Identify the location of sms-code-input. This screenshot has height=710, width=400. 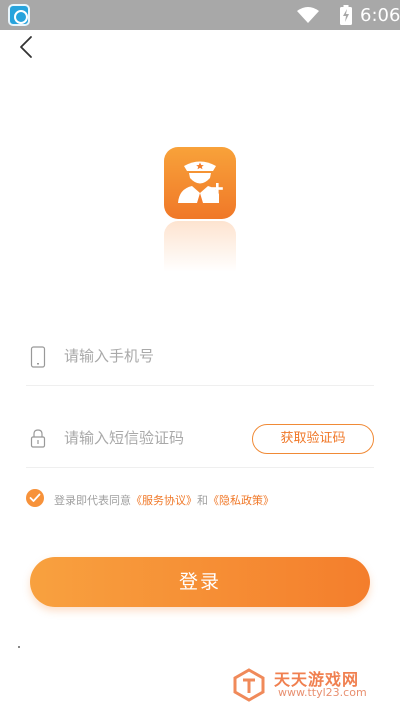
(159, 438).